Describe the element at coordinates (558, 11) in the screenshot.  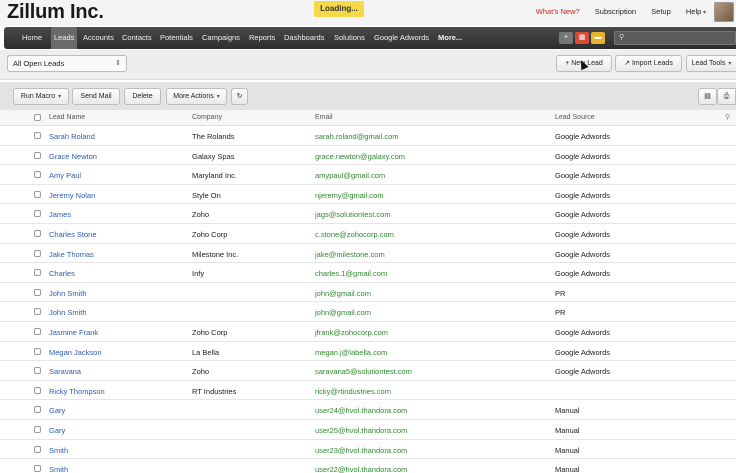
I see `whats-new-link: What's New?` at that location.